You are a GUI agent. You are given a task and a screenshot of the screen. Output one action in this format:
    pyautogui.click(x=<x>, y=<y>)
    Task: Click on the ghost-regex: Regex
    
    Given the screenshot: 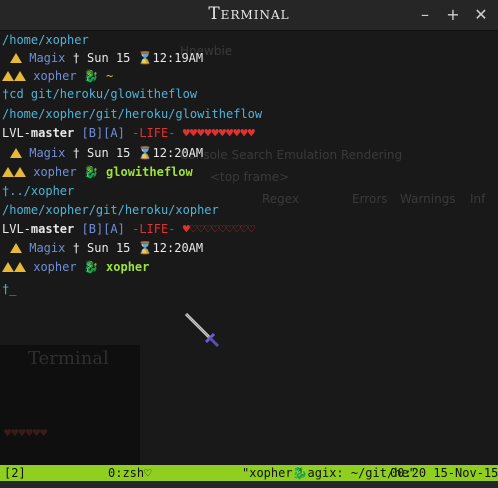 What is the action you would take?
    pyautogui.click(x=281, y=199)
    